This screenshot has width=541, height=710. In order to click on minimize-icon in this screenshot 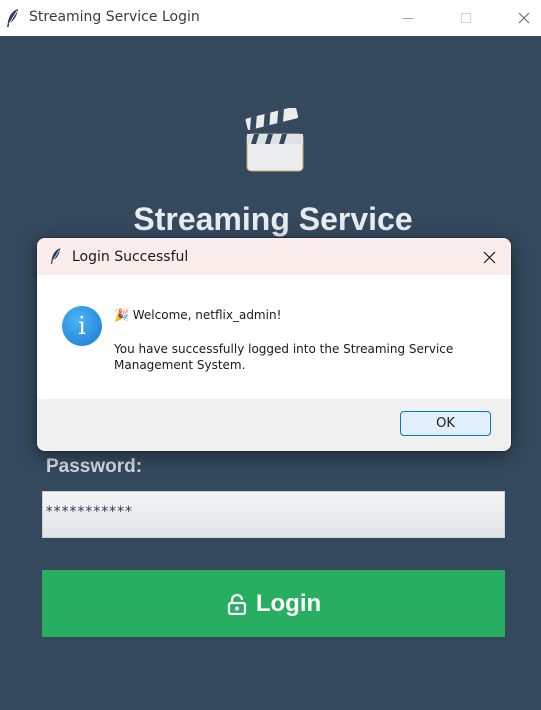, I will do `click(408, 18)`.